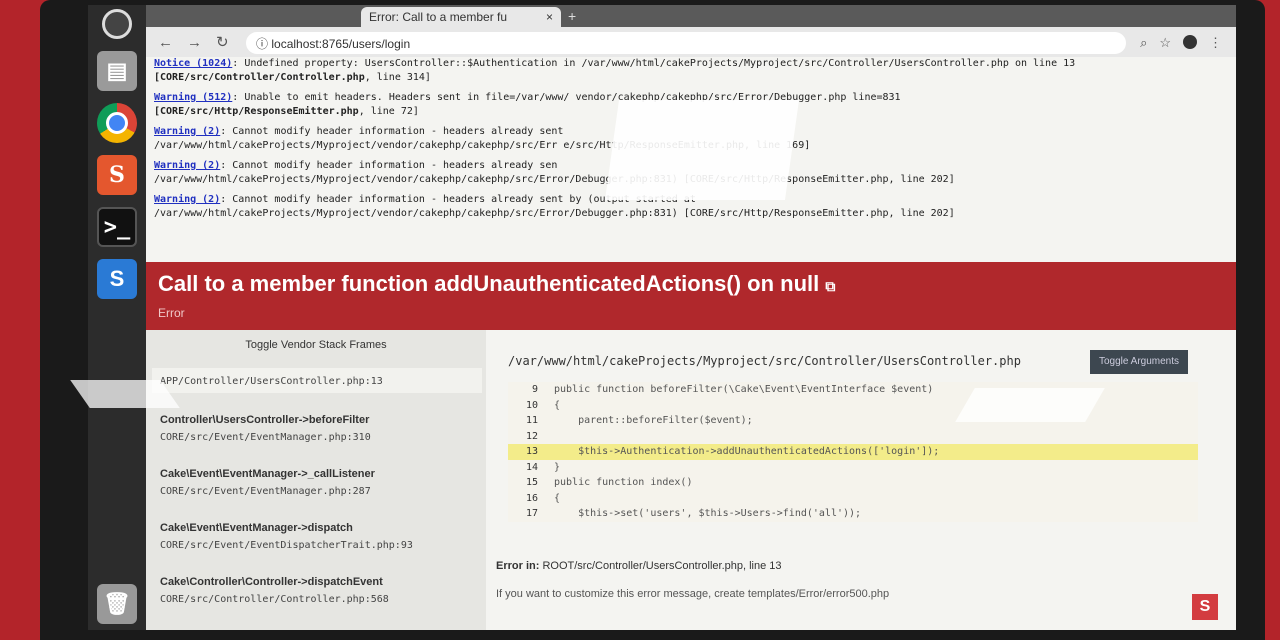 This screenshot has height=640, width=1280. Describe the element at coordinates (117, 175) in the screenshot. I see `sublime-icon: S` at that location.